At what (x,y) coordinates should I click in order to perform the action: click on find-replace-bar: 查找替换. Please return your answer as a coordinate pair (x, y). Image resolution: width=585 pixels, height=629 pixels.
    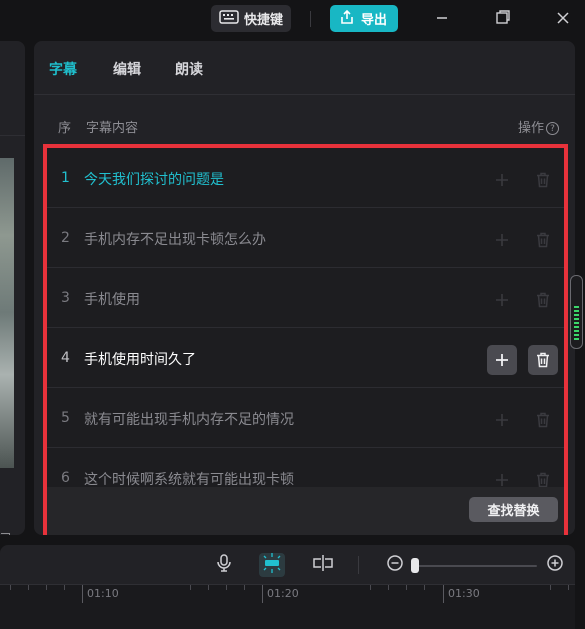
    Looking at the image, I should click on (305, 511).